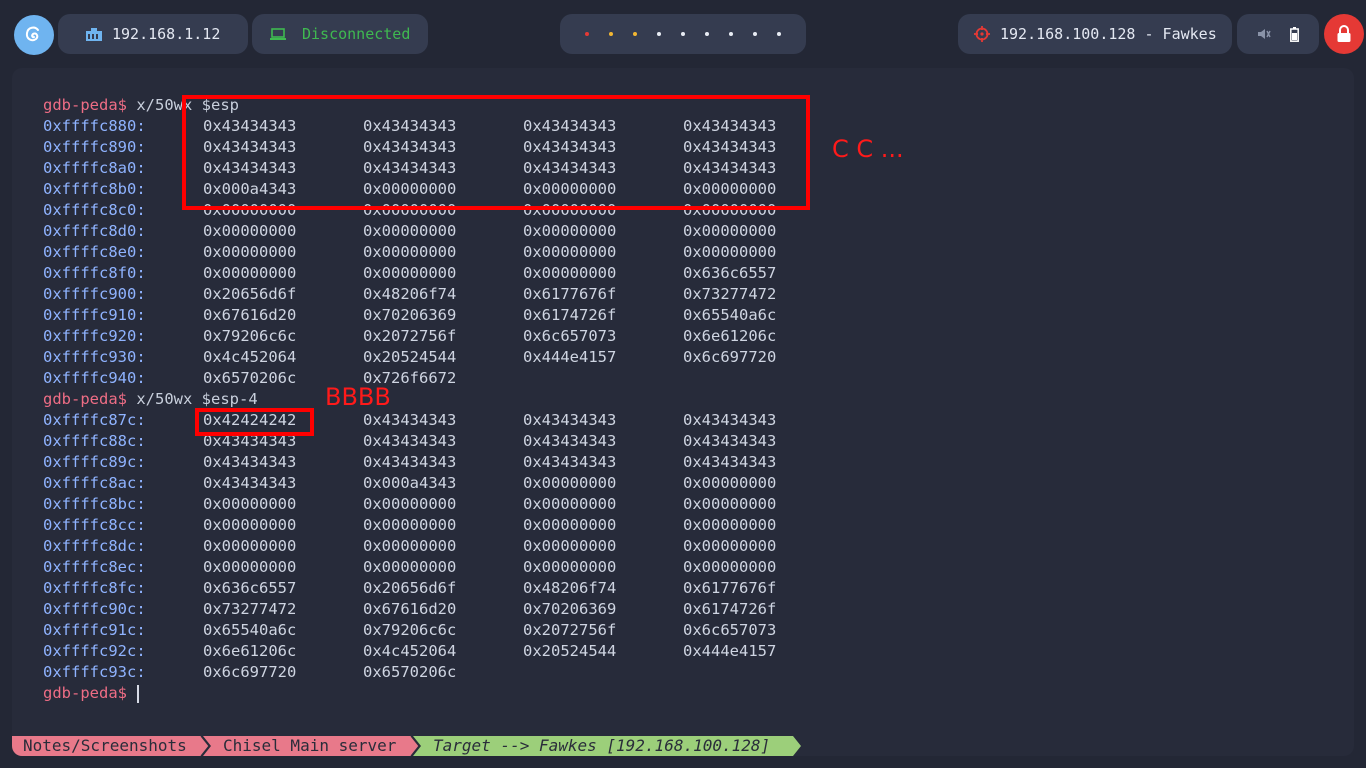 The image size is (1366, 768). I want to click on vpn-status-text: Disconnected, so click(356, 34).